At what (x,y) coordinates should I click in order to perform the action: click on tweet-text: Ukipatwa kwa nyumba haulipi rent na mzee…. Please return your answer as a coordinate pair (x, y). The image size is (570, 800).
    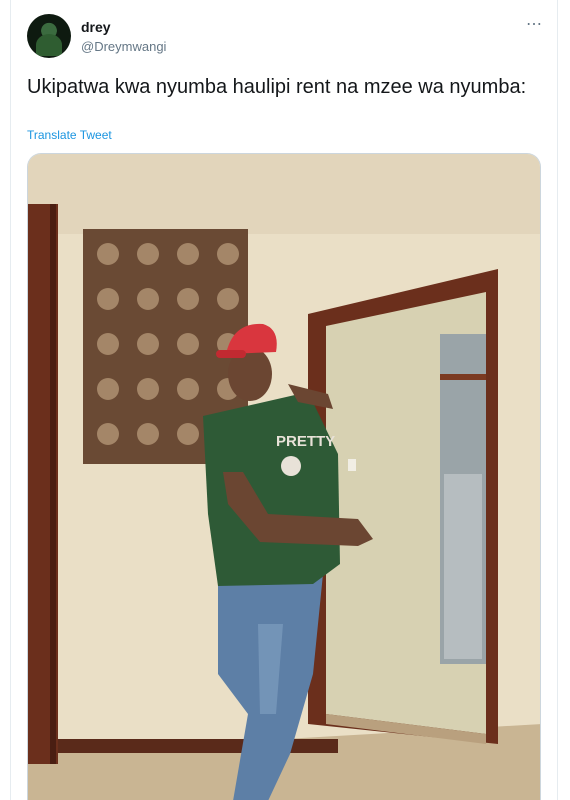
    Looking at the image, I should click on (277, 87).